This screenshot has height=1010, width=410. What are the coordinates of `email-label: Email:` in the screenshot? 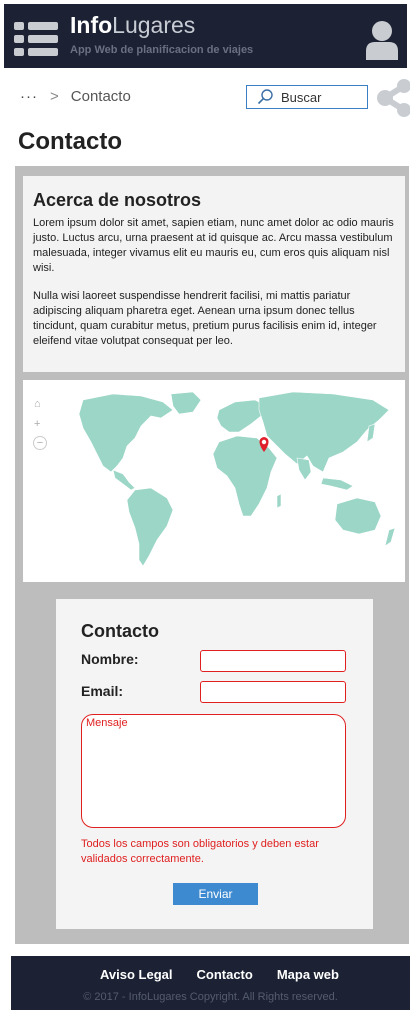 It's located at (102, 691).